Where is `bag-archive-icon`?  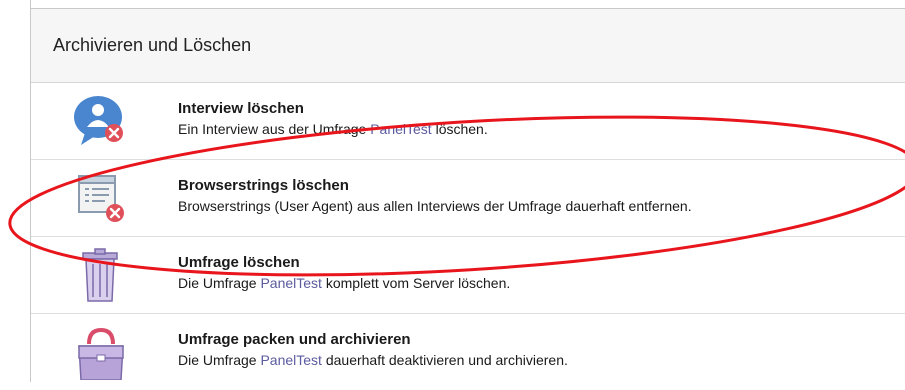
bag-archive-icon is located at coordinates (101, 352).